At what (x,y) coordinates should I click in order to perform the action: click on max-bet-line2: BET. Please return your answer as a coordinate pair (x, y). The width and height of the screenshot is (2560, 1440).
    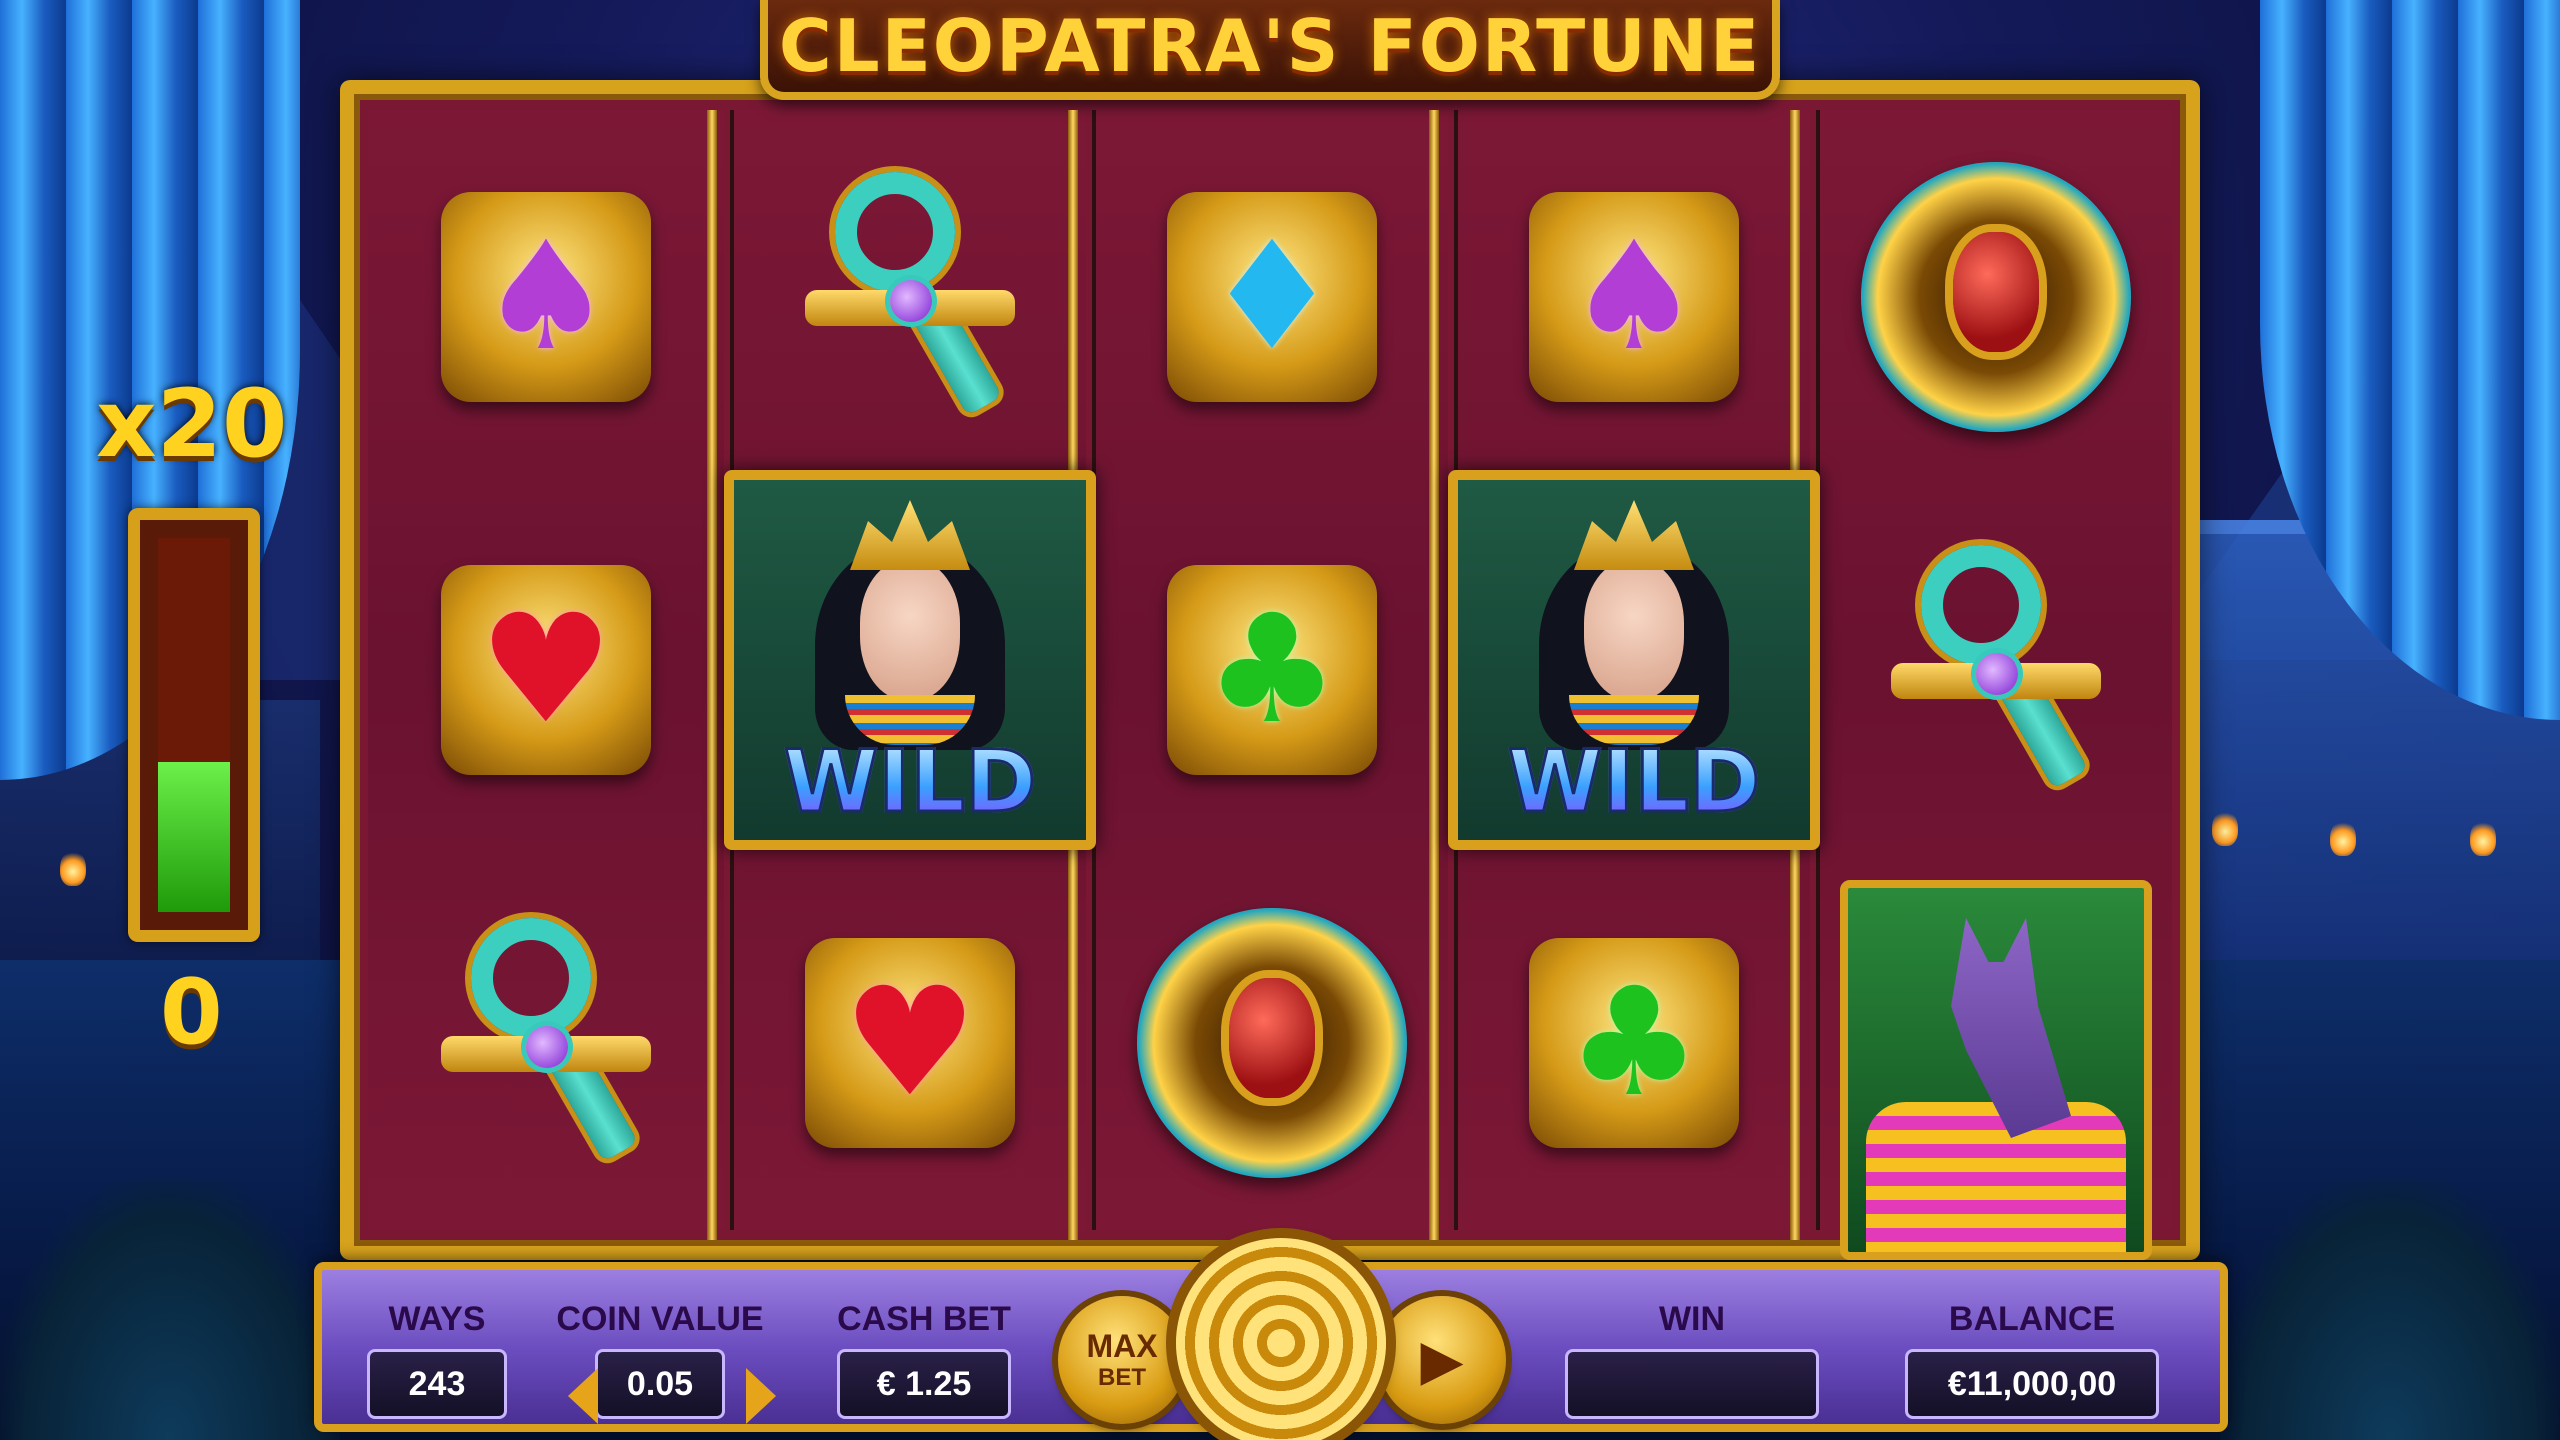
    Looking at the image, I should click on (1122, 1377).